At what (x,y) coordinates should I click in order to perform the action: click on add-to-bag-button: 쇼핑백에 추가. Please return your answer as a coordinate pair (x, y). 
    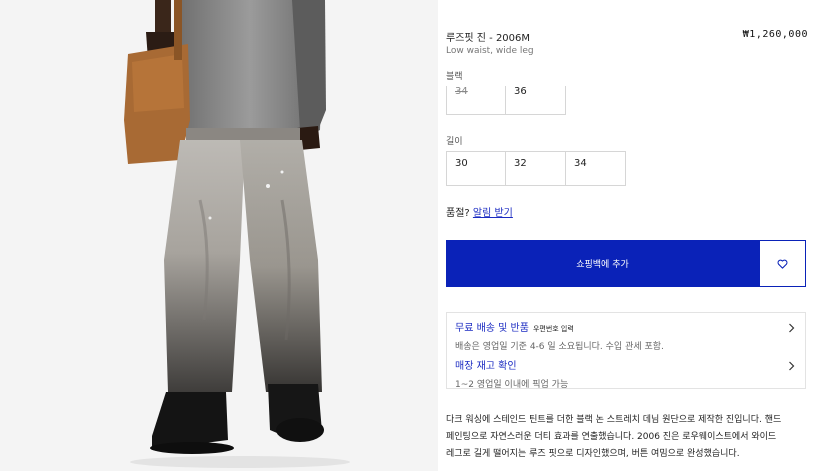
    Looking at the image, I should click on (602, 263).